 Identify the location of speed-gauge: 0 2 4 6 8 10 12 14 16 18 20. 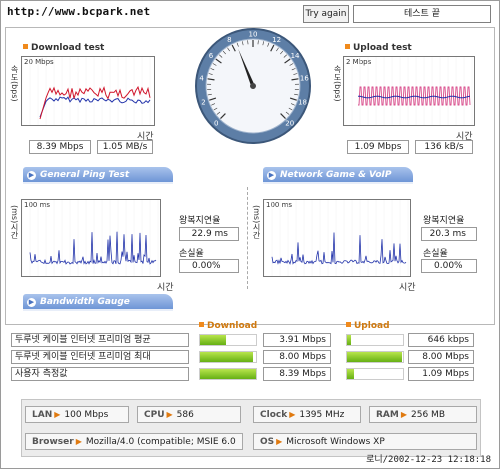
(253, 86).